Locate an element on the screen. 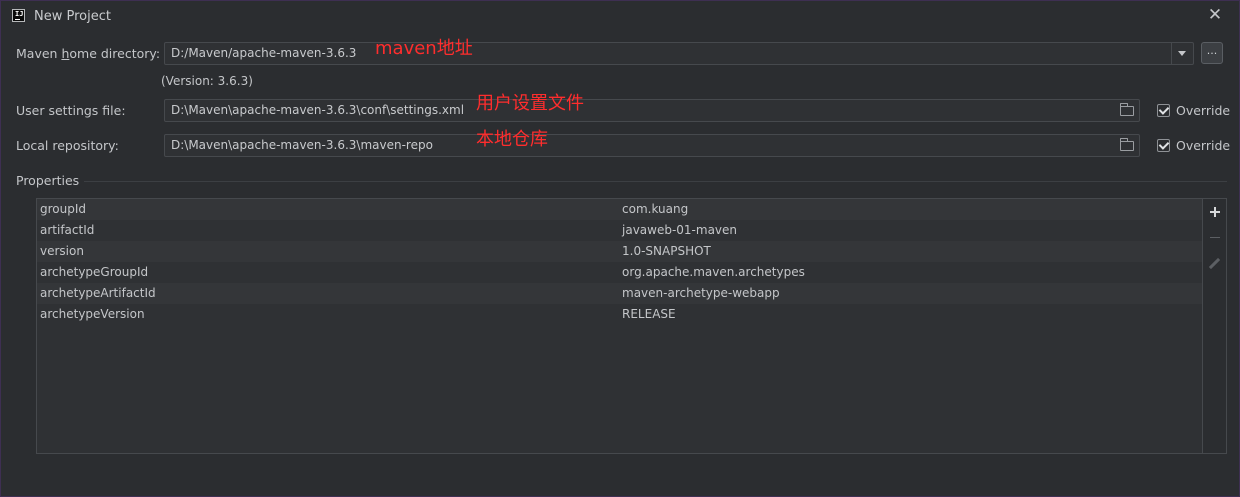 Image resolution: width=1240 pixels, height=497 pixels. properties-section-title: Properties is located at coordinates (48, 180).